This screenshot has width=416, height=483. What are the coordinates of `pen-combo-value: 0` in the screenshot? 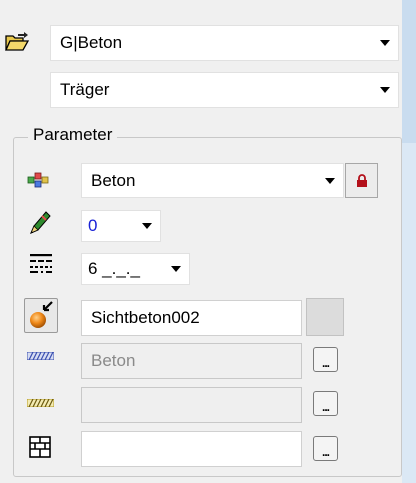 It's located at (93, 225).